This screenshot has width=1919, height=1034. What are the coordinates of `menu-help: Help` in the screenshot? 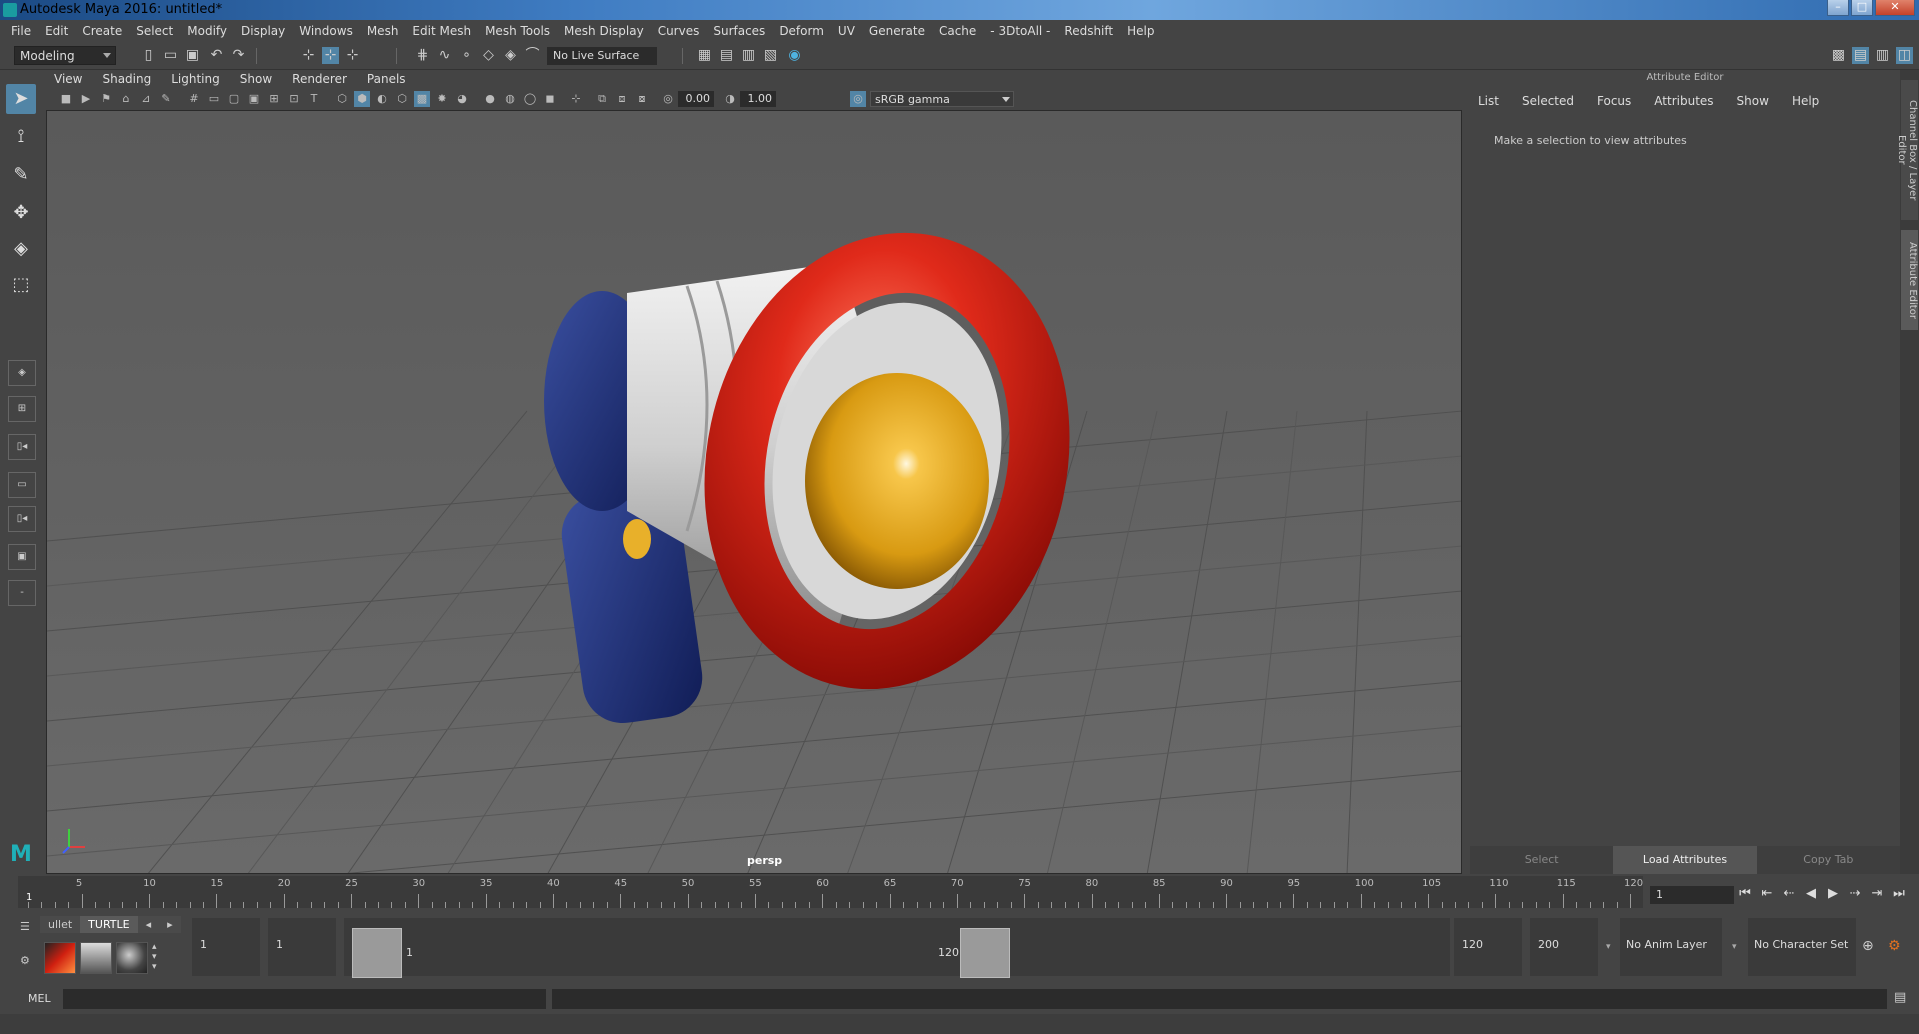 It's located at (1140, 31).